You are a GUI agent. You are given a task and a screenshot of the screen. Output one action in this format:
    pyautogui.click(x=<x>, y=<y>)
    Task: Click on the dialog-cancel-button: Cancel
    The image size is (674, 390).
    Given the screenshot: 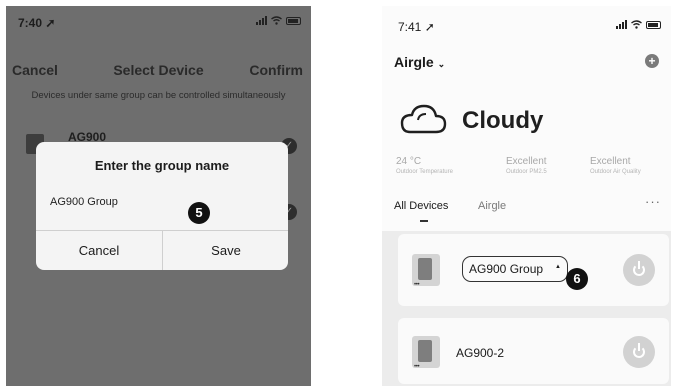 What is the action you would take?
    pyautogui.click(x=99, y=250)
    